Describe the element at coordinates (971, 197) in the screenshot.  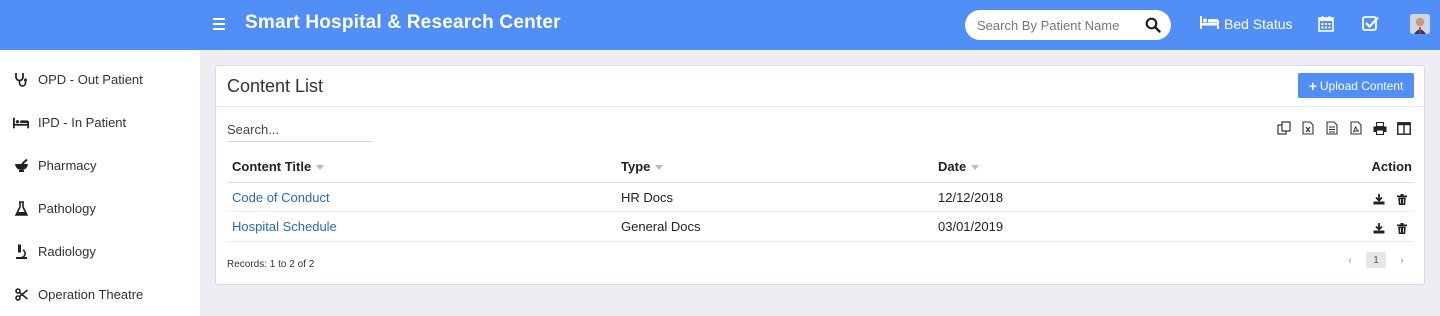
I see `content-date: 12/12/2018` at that location.